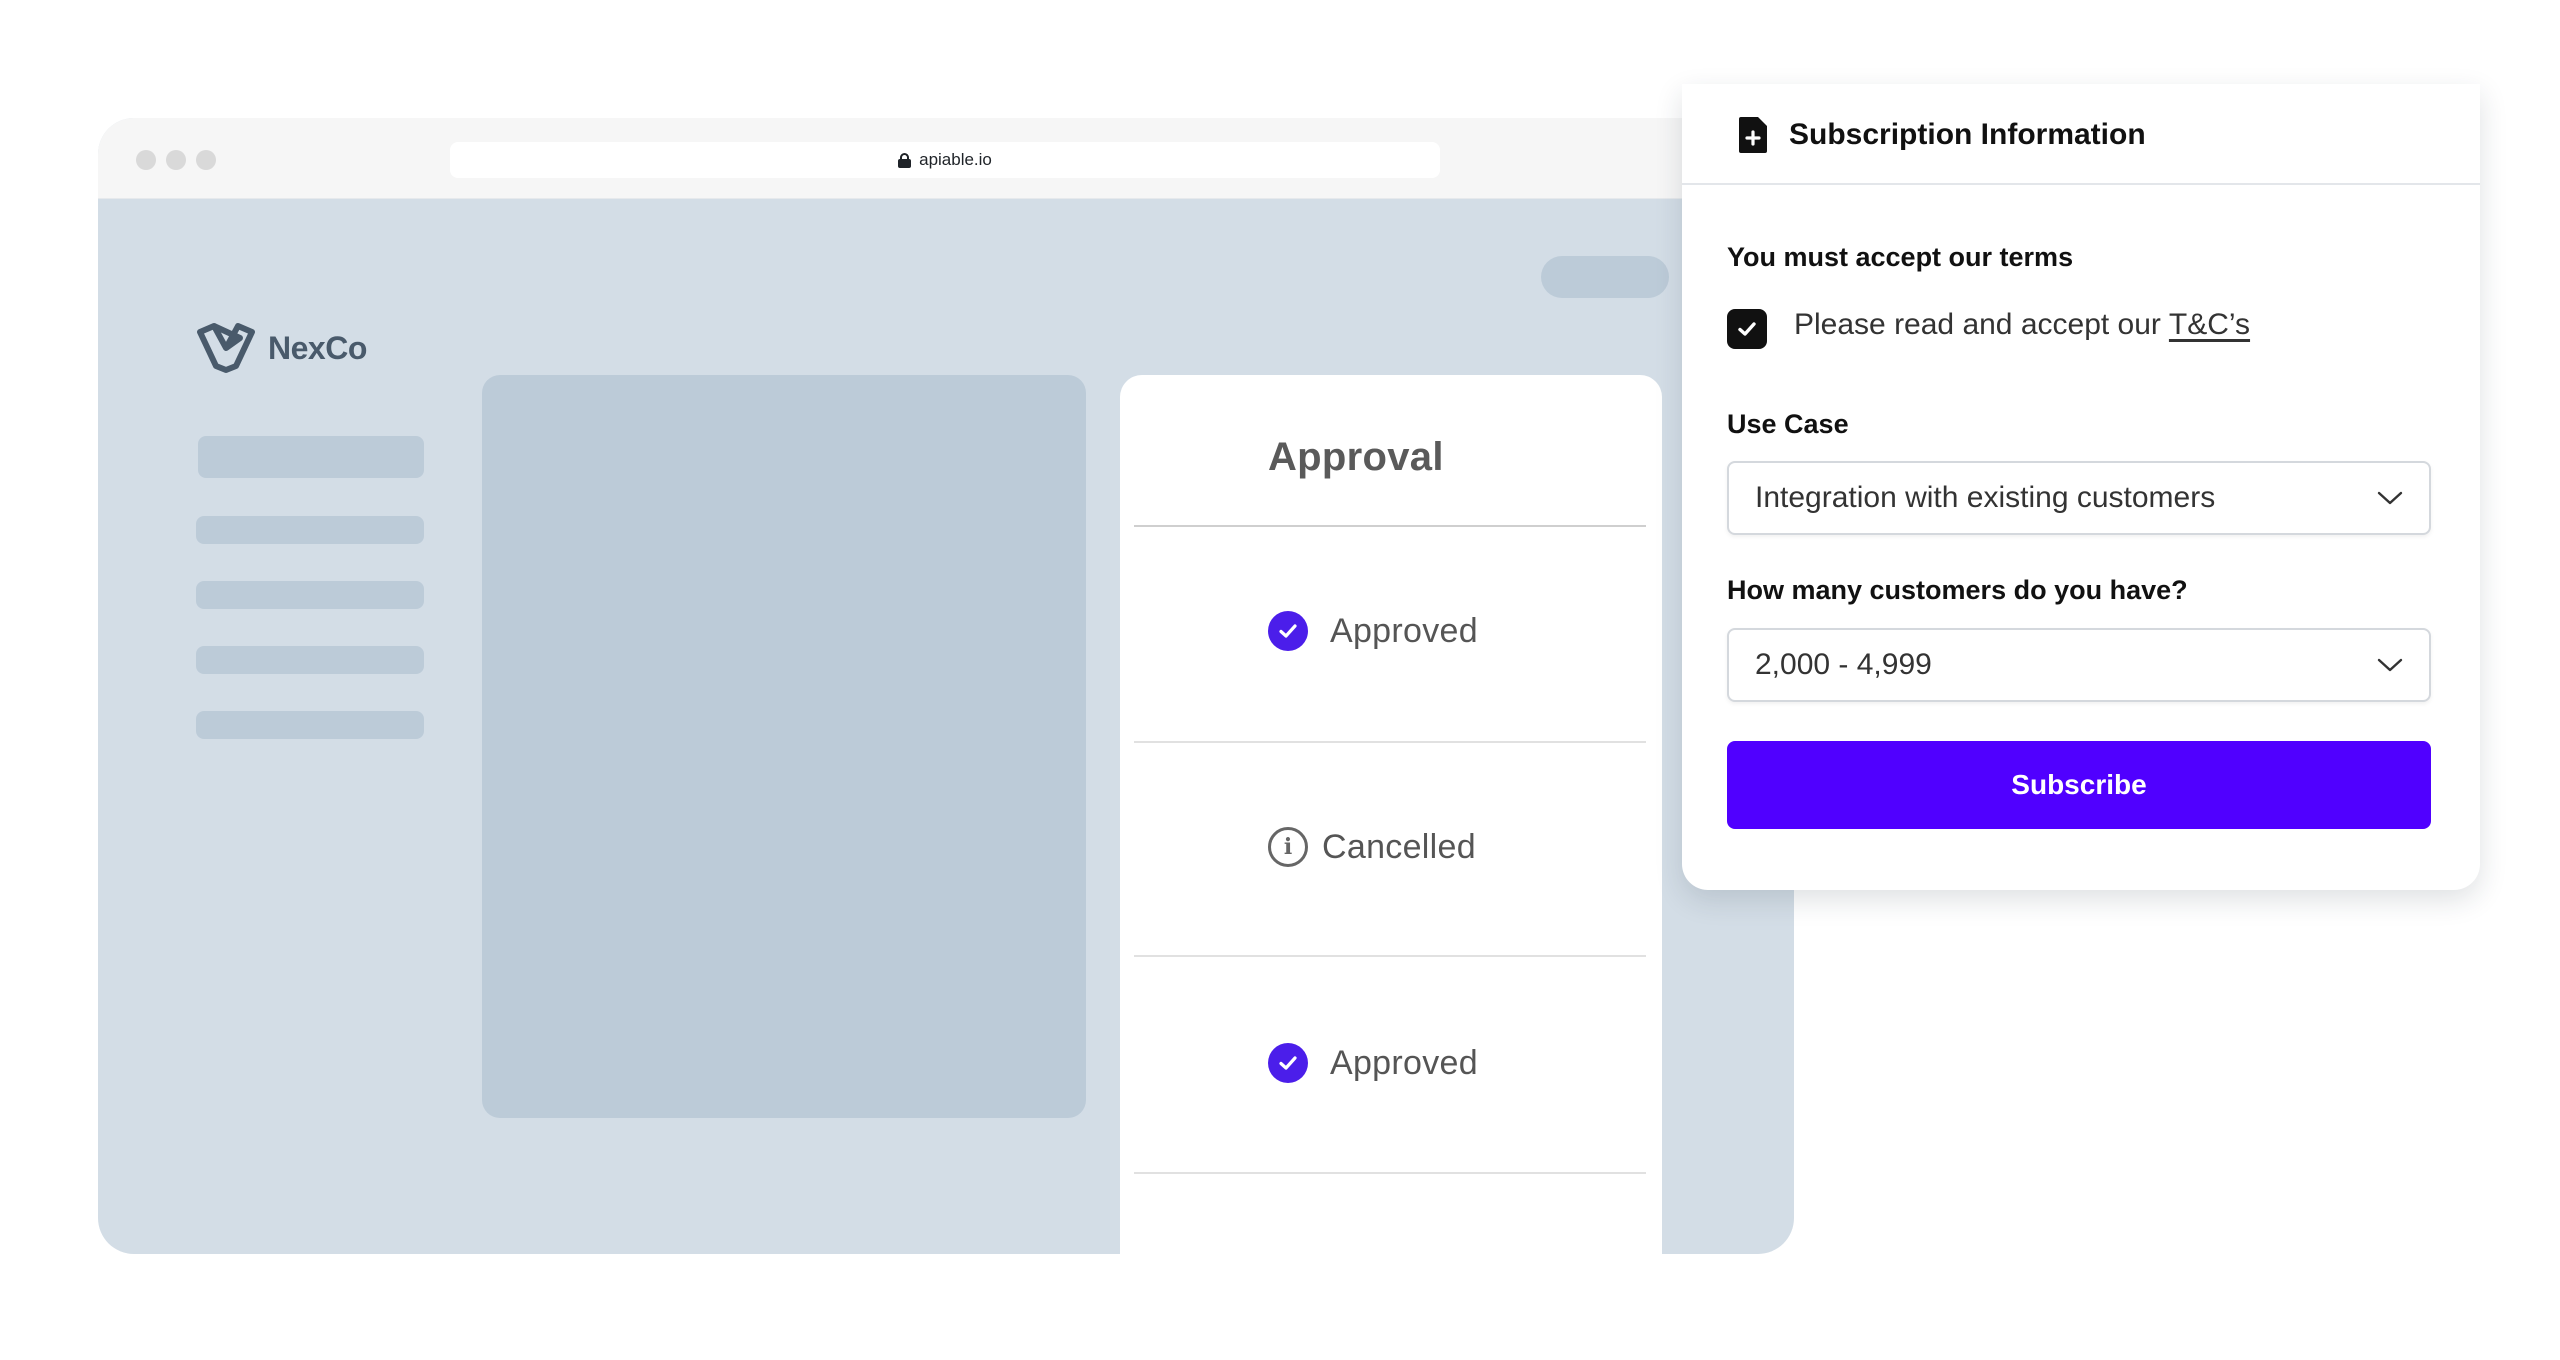 The image size is (2560, 1360). What do you see at coordinates (226, 348) in the screenshot?
I see `nexco-logo-icon` at bounding box center [226, 348].